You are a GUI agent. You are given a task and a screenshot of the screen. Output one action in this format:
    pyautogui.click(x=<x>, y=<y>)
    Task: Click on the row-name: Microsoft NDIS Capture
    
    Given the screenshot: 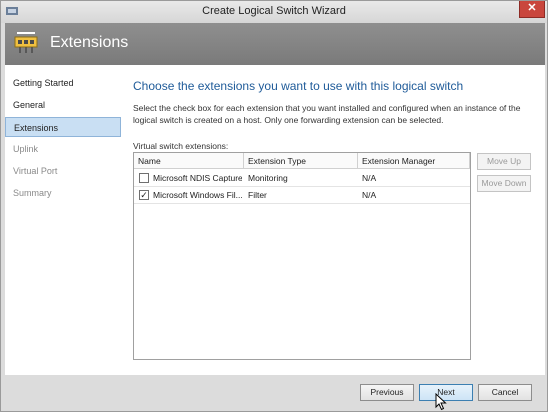 What is the action you would take?
    pyautogui.click(x=197, y=178)
    